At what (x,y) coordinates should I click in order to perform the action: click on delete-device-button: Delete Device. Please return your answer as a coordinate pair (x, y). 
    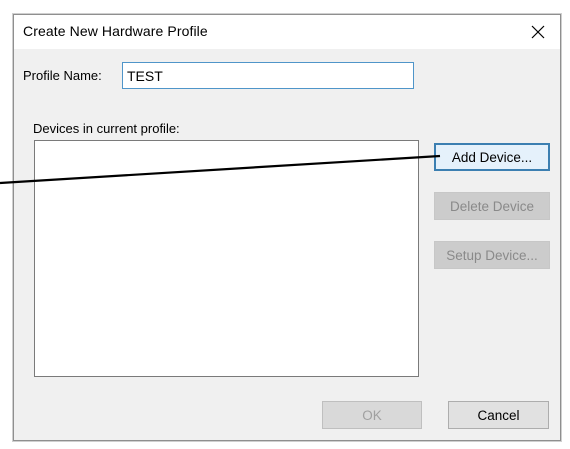
    Looking at the image, I should click on (492, 206).